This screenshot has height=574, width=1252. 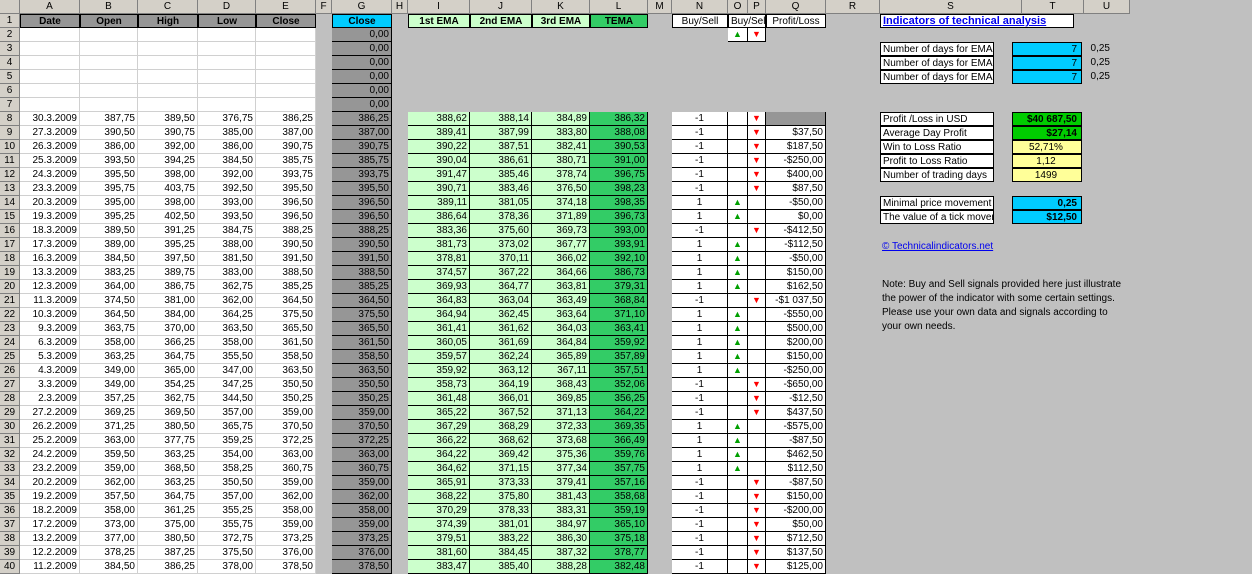 I want to click on profitloss-cell: -$575,00, so click(x=796, y=427).